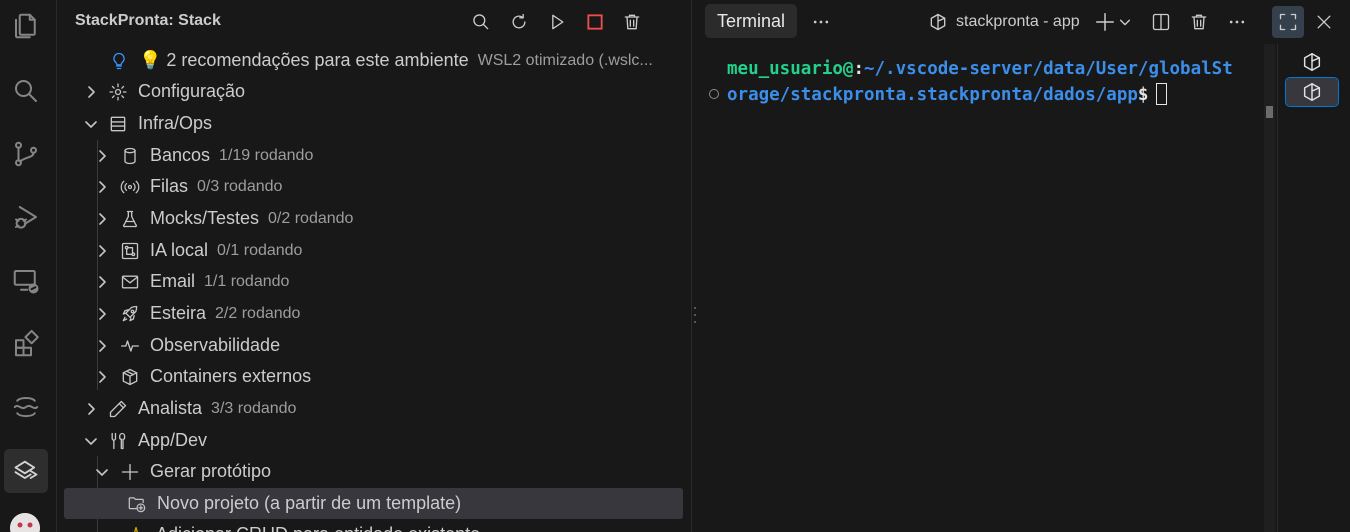  I want to click on tree-item-label: Infra/Ops, so click(175, 123).